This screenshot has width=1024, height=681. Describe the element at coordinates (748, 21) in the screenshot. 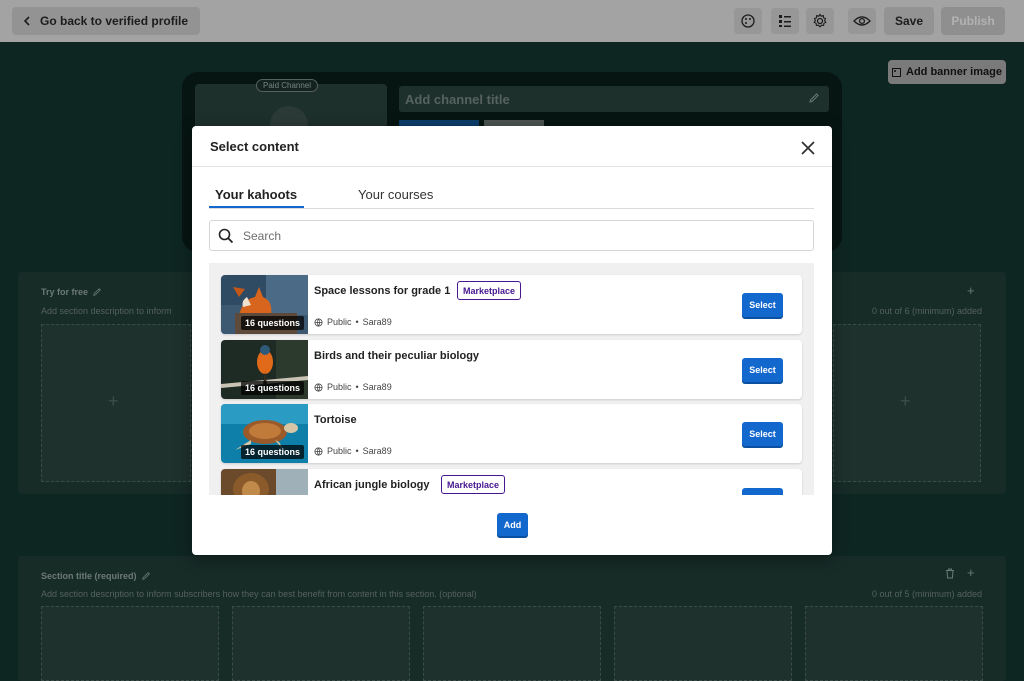

I see `palette-icon` at that location.